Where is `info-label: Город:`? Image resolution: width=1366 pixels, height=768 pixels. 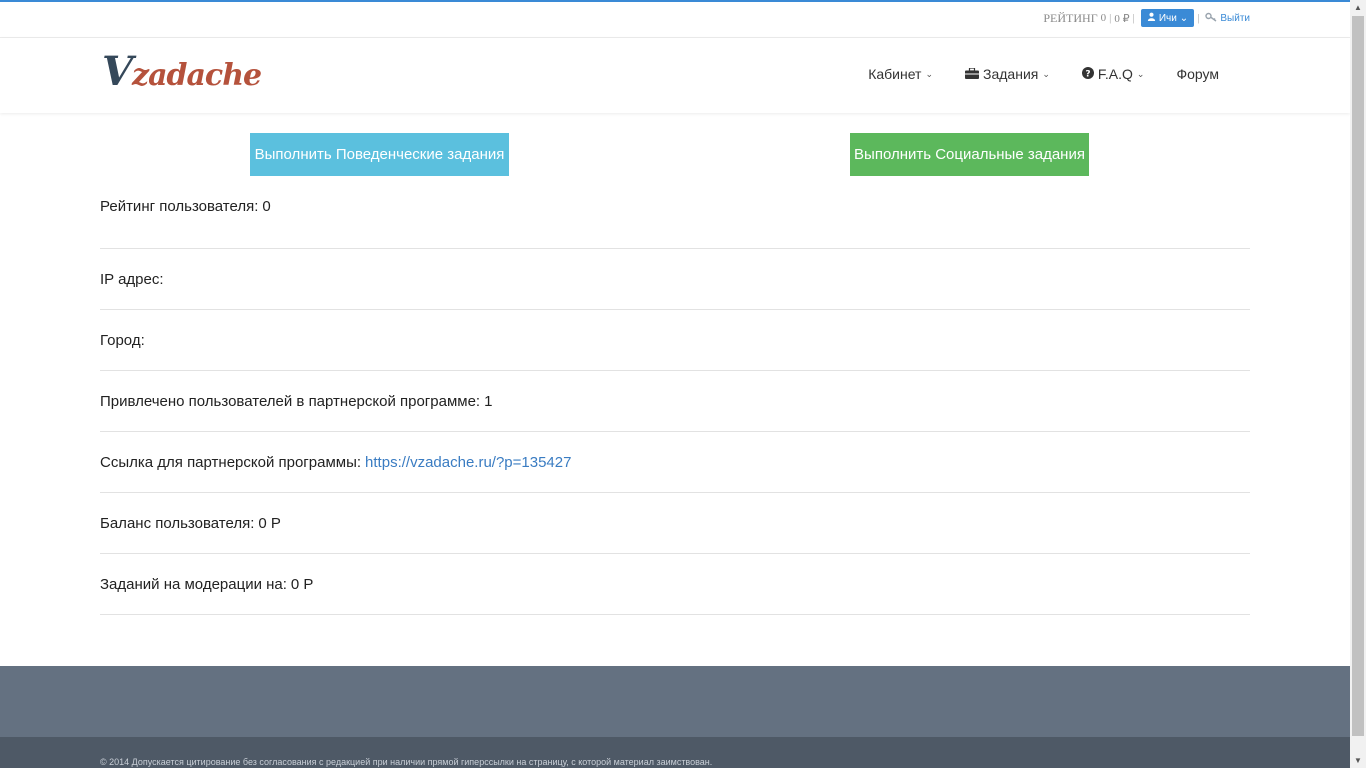 info-label: Город: is located at coordinates (122, 340).